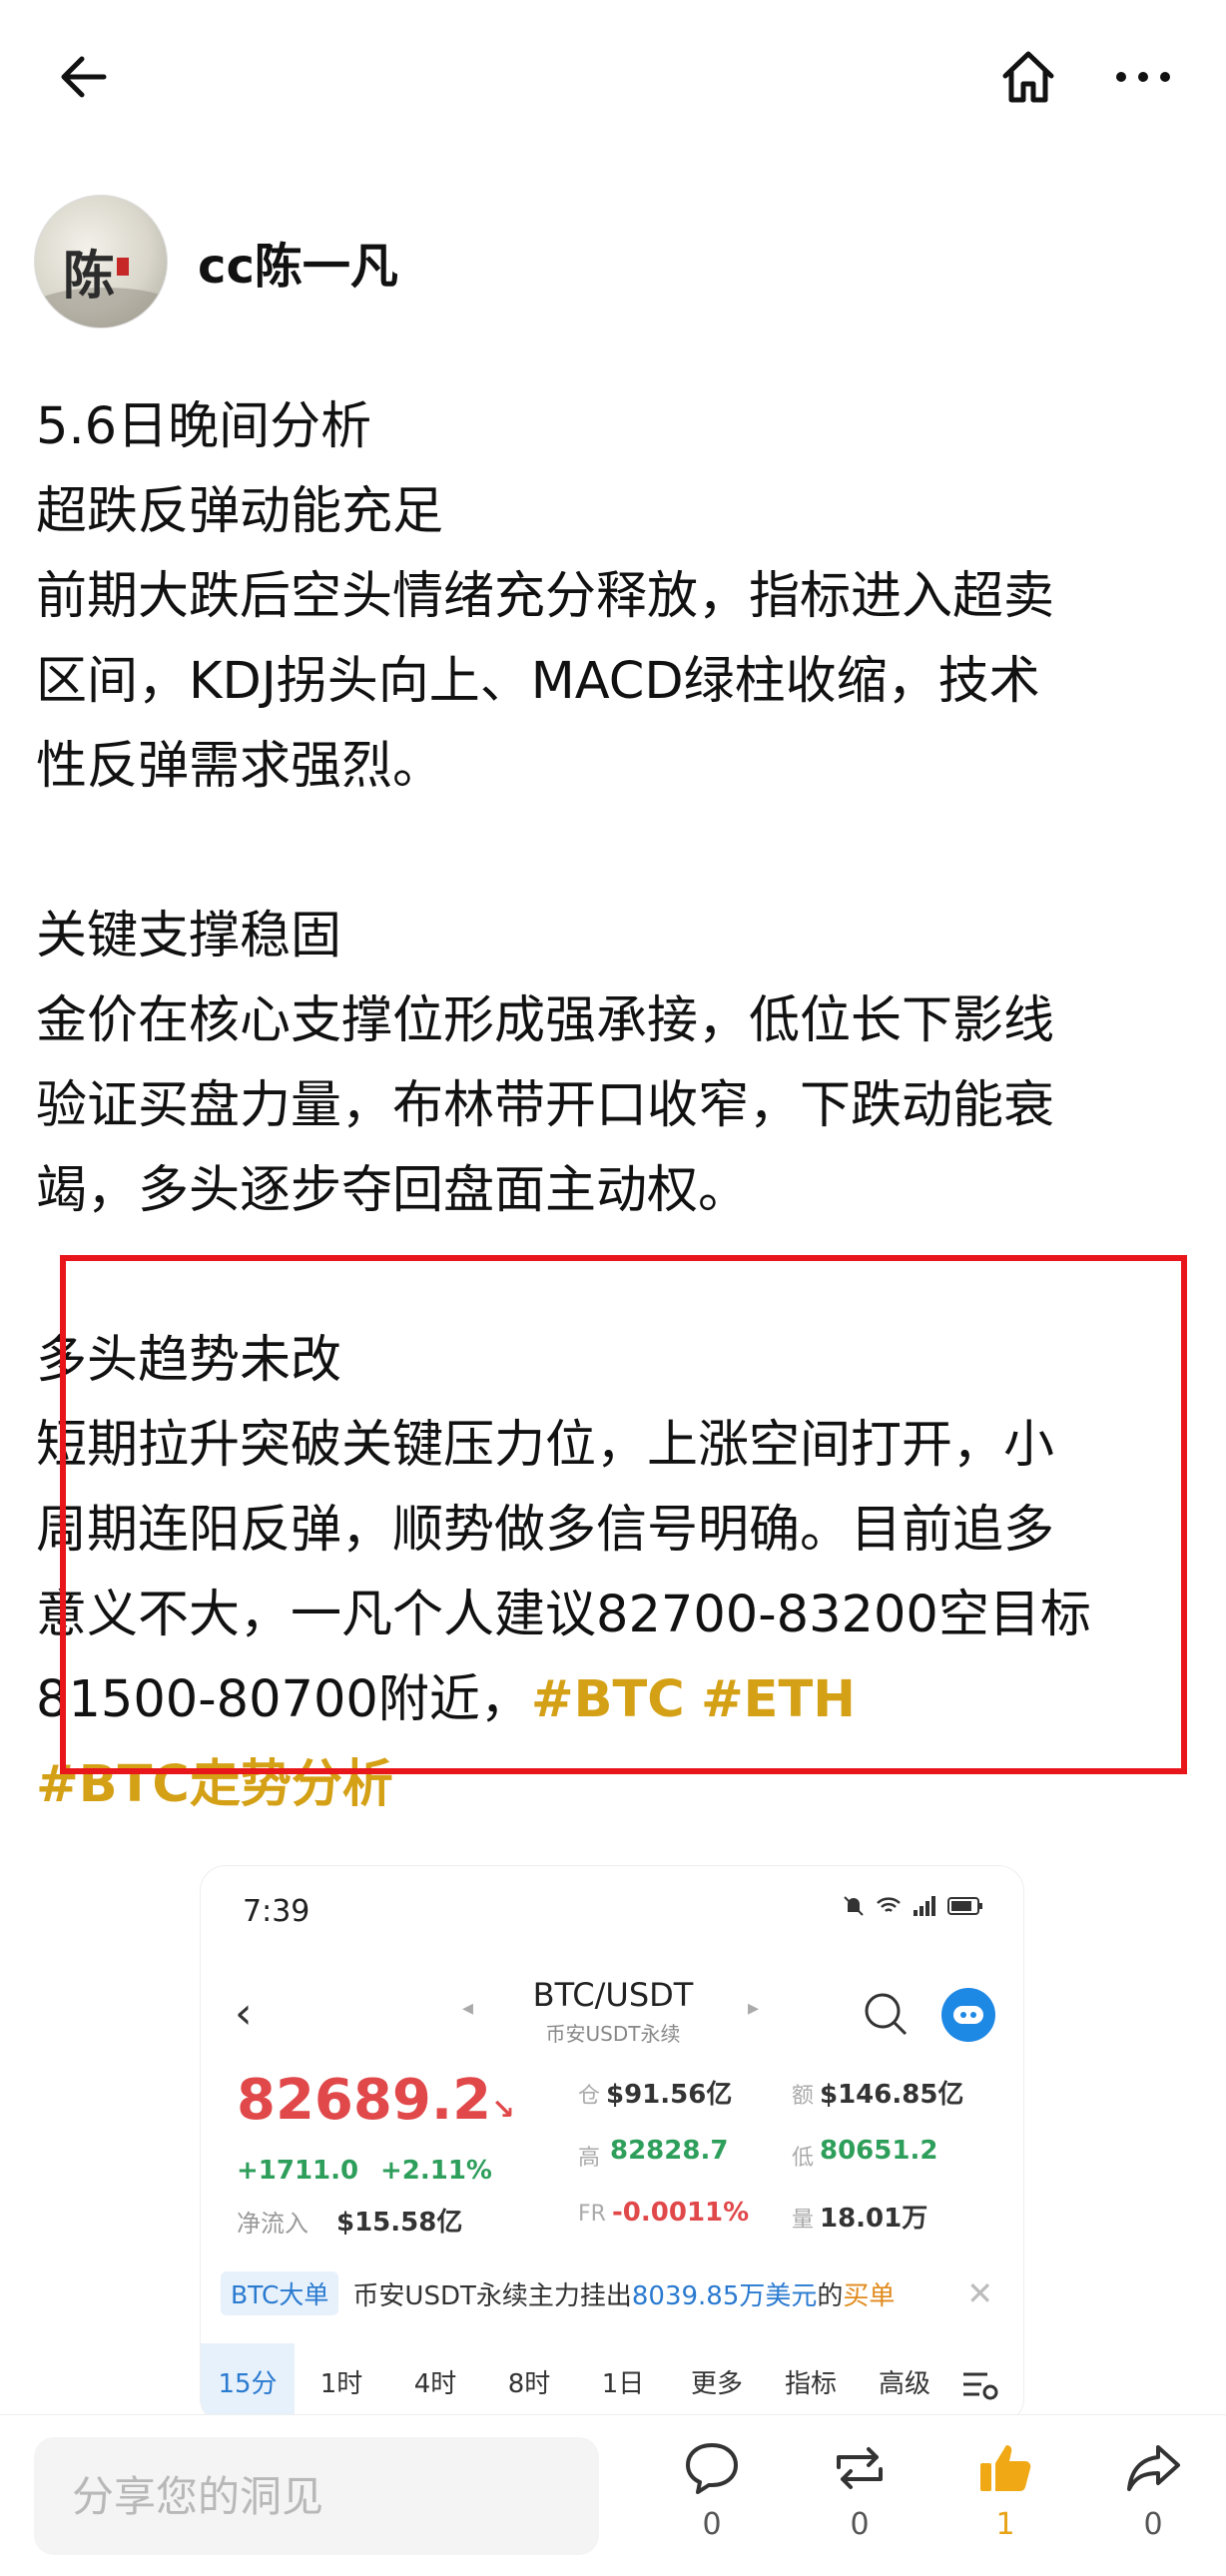 The width and height of the screenshot is (1226, 2576). I want to click on share-count: 0, so click(1153, 2524).